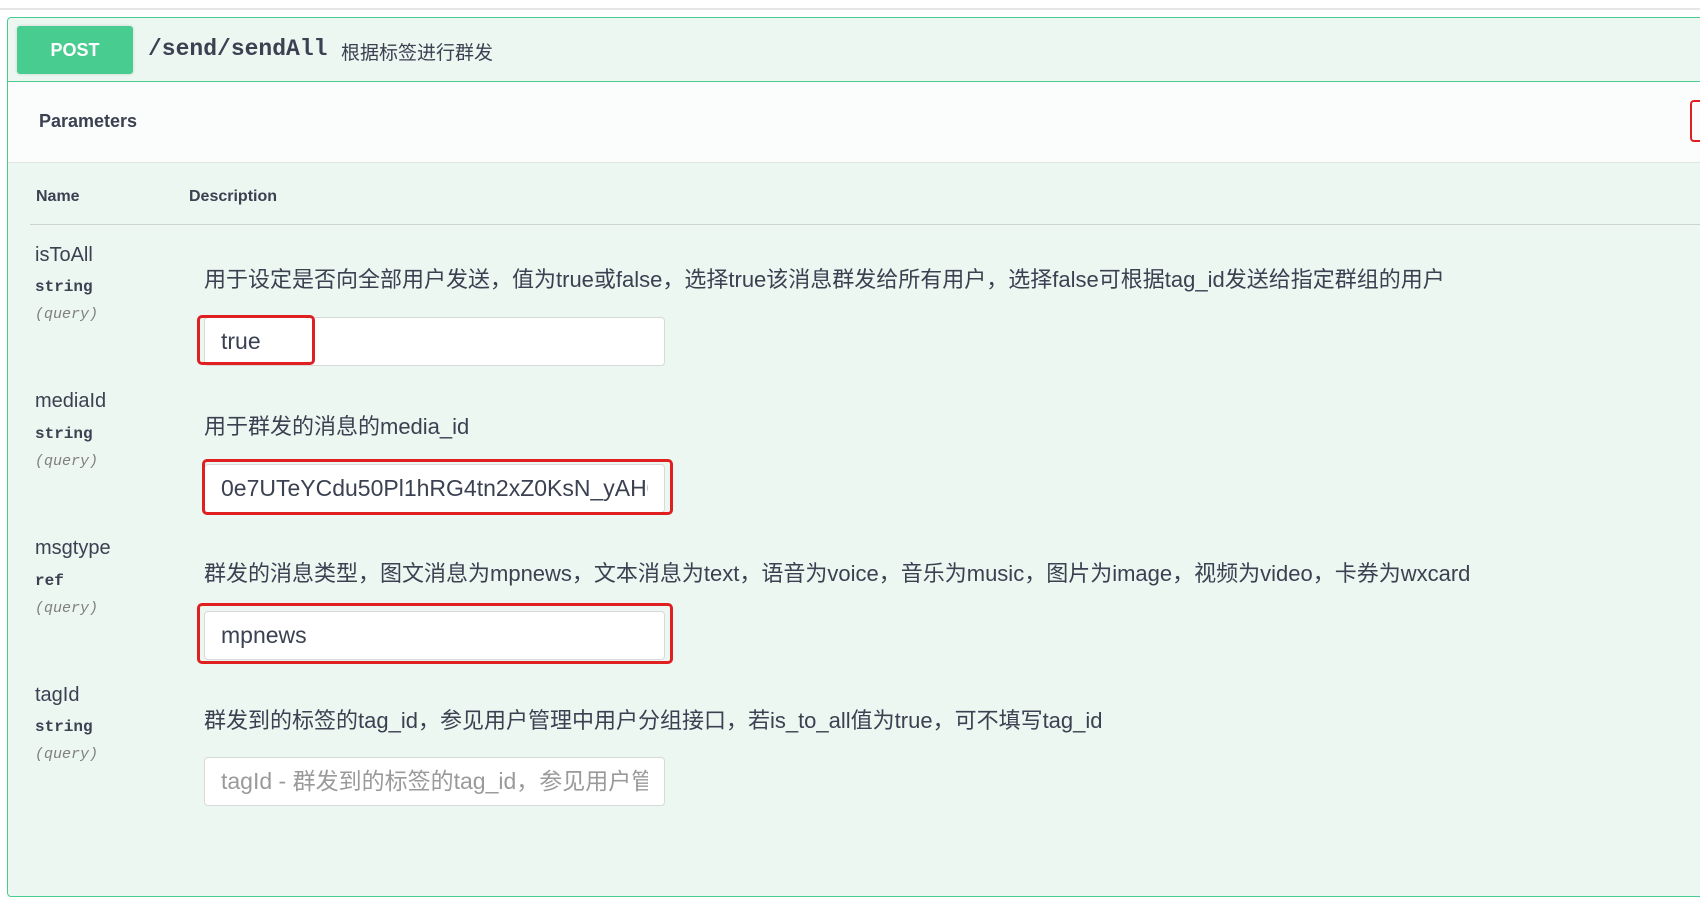  I want to click on param-type-msgtype: ref, so click(49, 581).